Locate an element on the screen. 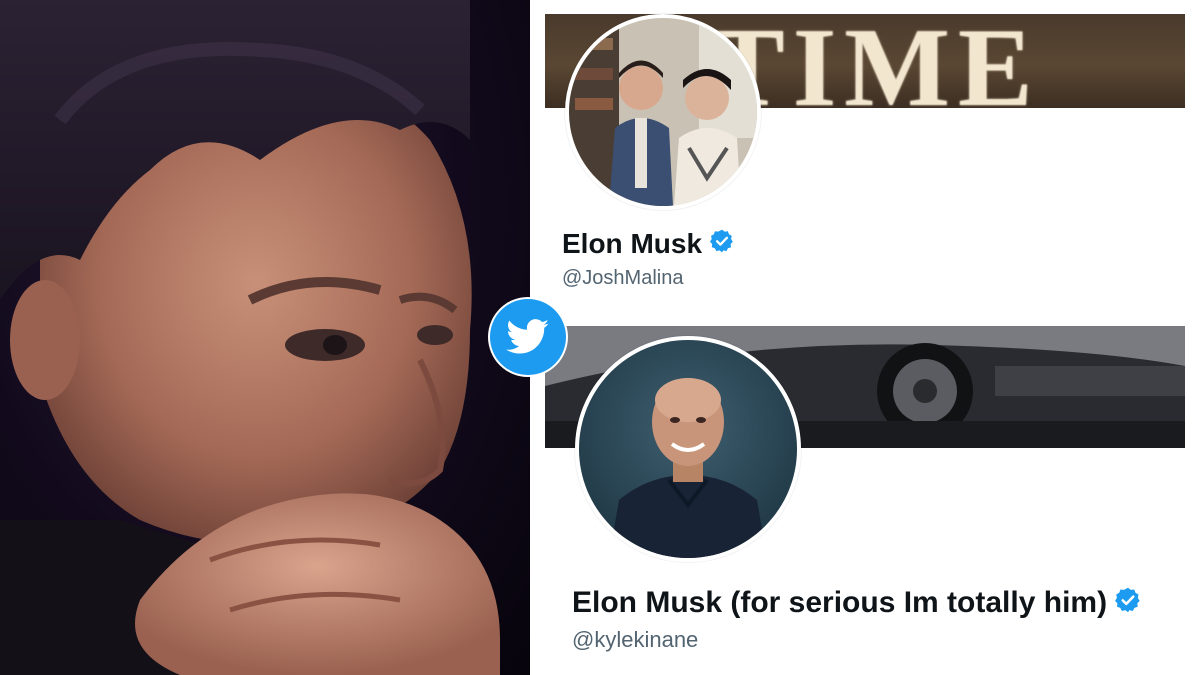  profile-handle: @kylekinane is located at coordinates (635, 640).